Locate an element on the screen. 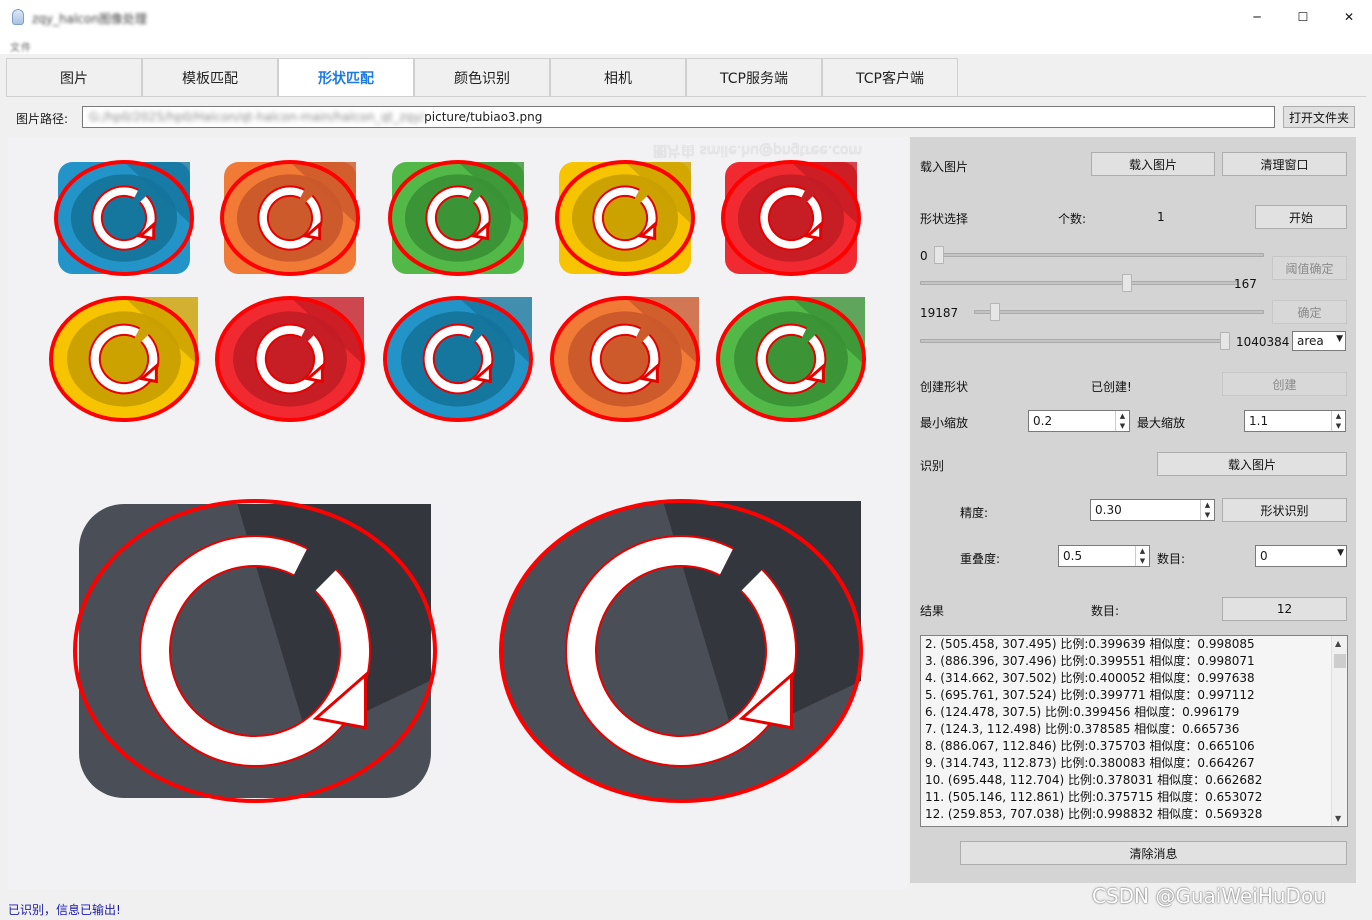  feature-select: area ▼ is located at coordinates (1319, 341).